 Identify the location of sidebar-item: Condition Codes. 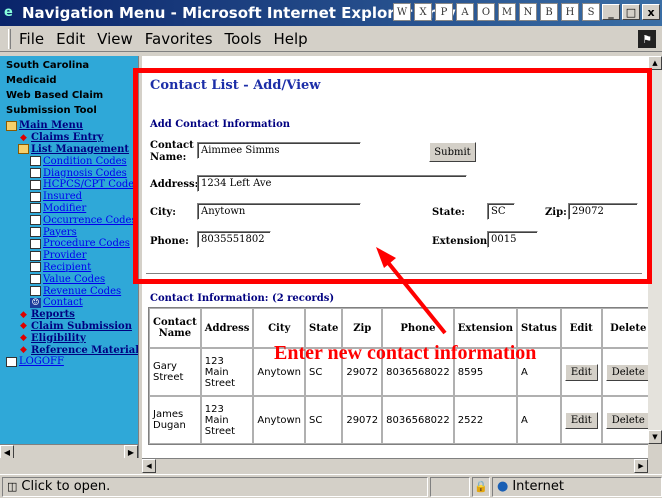
(69, 161).